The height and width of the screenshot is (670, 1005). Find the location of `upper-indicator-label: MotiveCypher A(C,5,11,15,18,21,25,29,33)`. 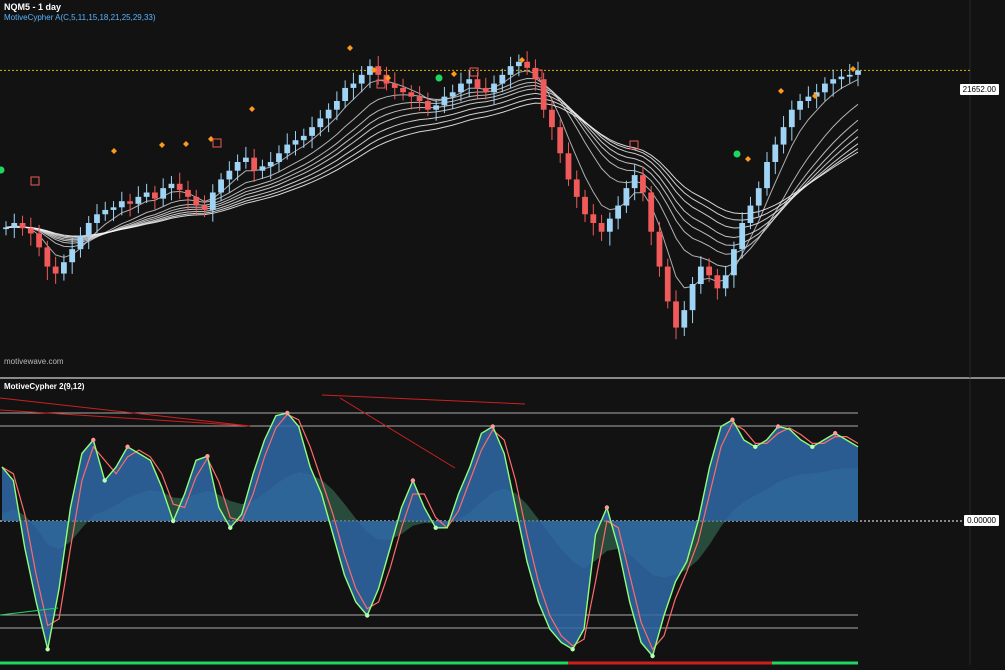

upper-indicator-label: MotiveCypher A(C,5,11,15,18,21,25,29,33) is located at coordinates (80, 17).